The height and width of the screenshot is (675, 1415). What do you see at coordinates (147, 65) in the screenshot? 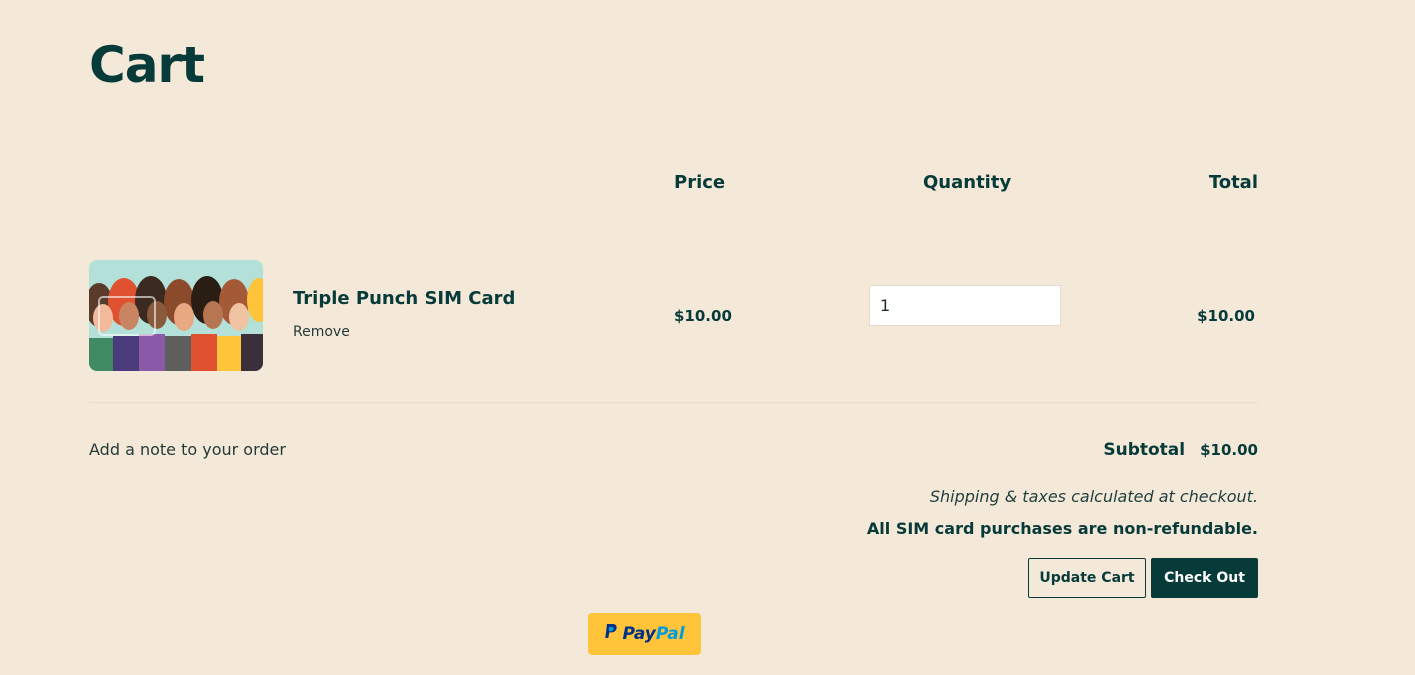
I see `page-title: Cart` at bounding box center [147, 65].